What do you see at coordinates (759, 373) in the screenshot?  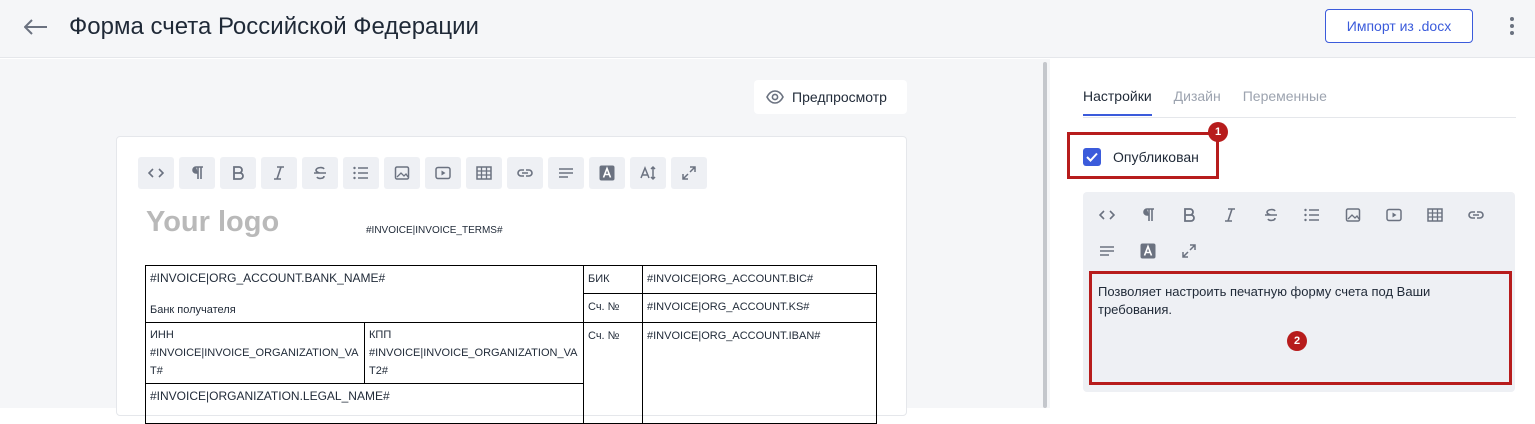 I see `iban-value-cell: #INVOICE|ORG_ACCOUNT.IBAN#` at bounding box center [759, 373].